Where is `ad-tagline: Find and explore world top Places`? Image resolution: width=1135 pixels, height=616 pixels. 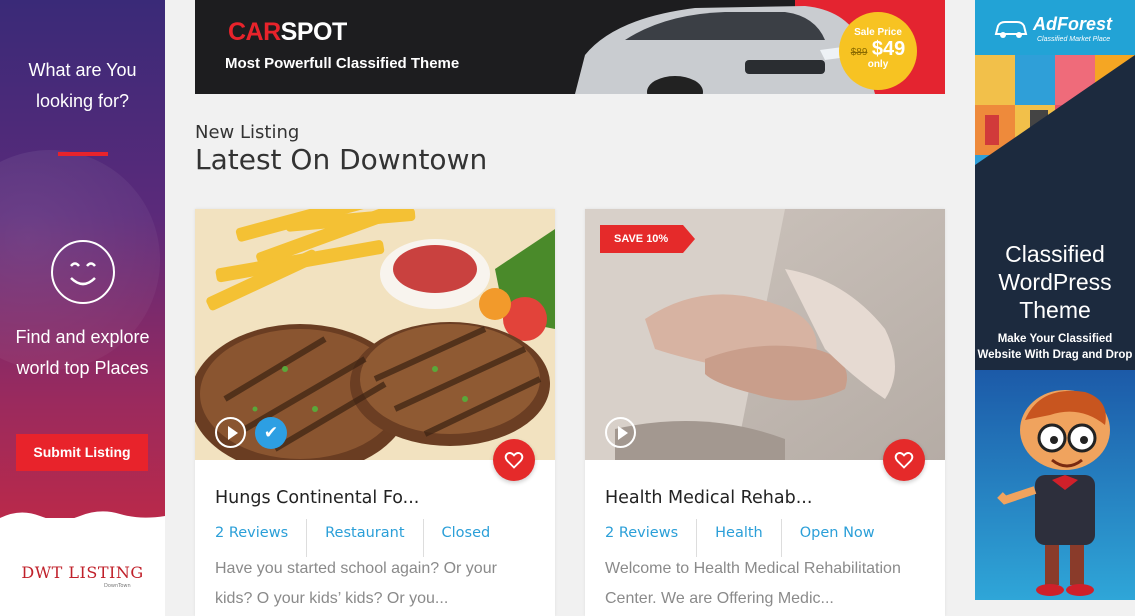 ad-tagline: Find and explore world top Places is located at coordinates (82, 352).